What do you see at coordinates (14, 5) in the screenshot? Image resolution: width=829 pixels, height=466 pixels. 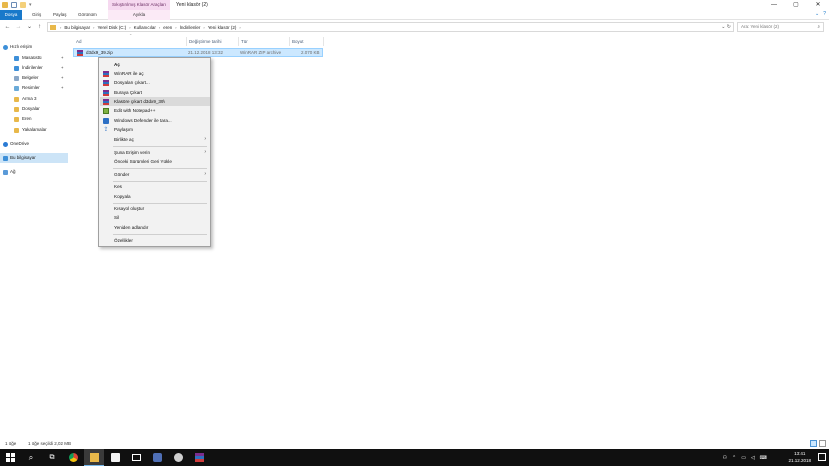 I see `properties-icon` at bounding box center [14, 5].